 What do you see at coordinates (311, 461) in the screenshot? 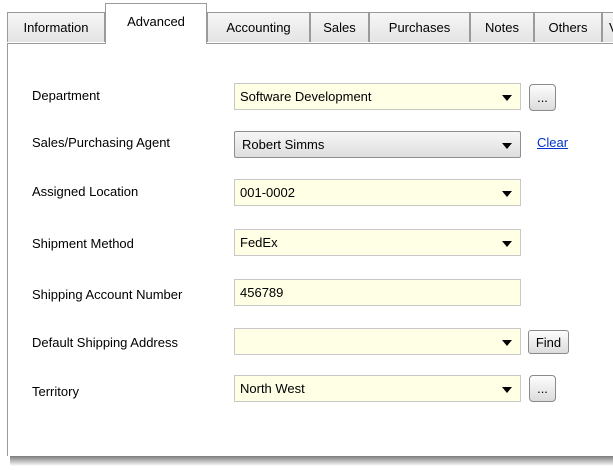
I see `panel-shadow` at bounding box center [311, 461].